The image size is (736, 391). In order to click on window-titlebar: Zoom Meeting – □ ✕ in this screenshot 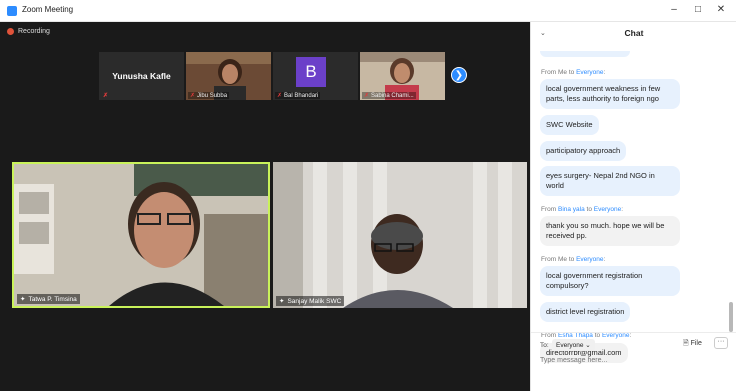, I will do `click(368, 11)`.